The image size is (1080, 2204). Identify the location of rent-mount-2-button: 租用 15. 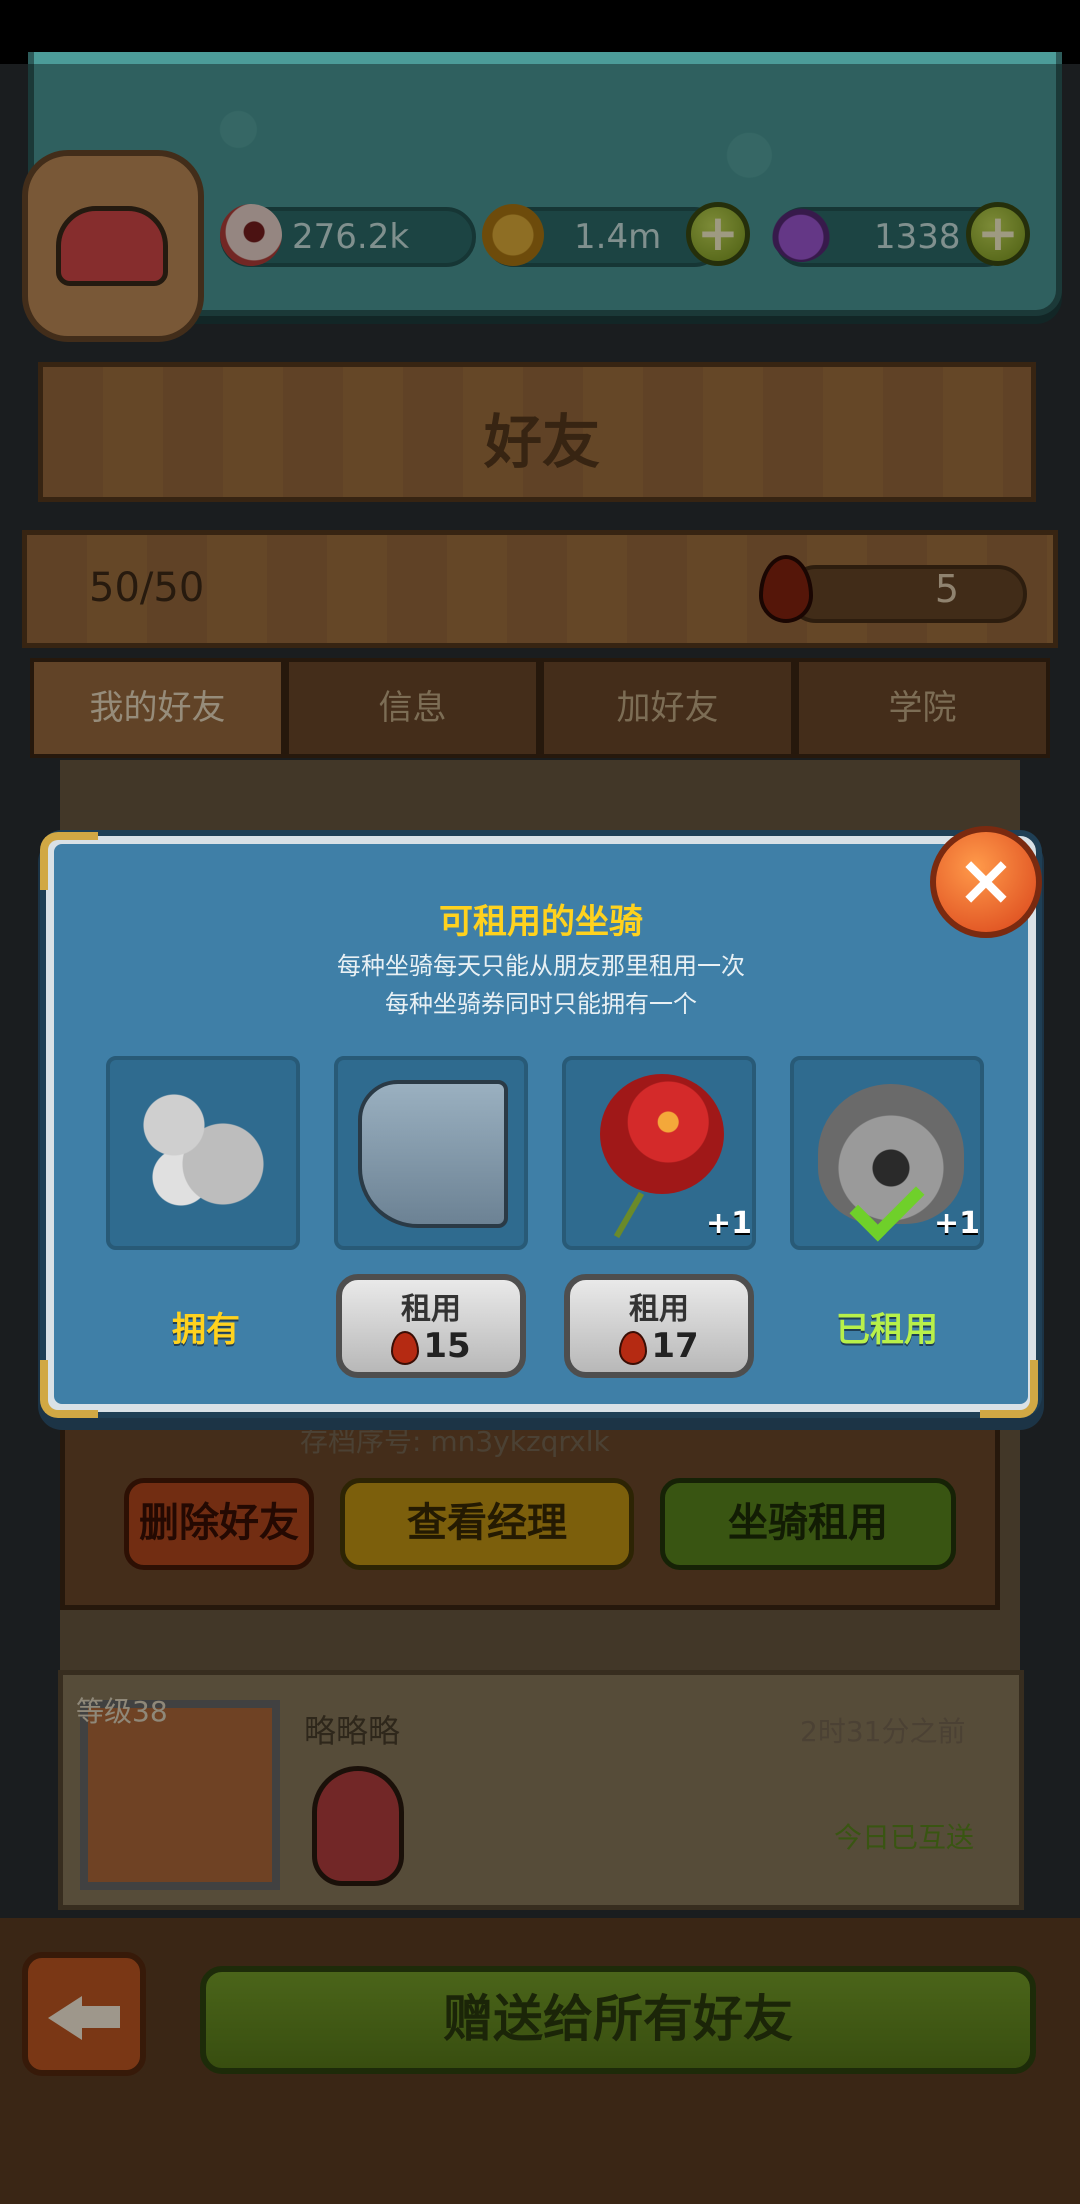
(431, 1326).